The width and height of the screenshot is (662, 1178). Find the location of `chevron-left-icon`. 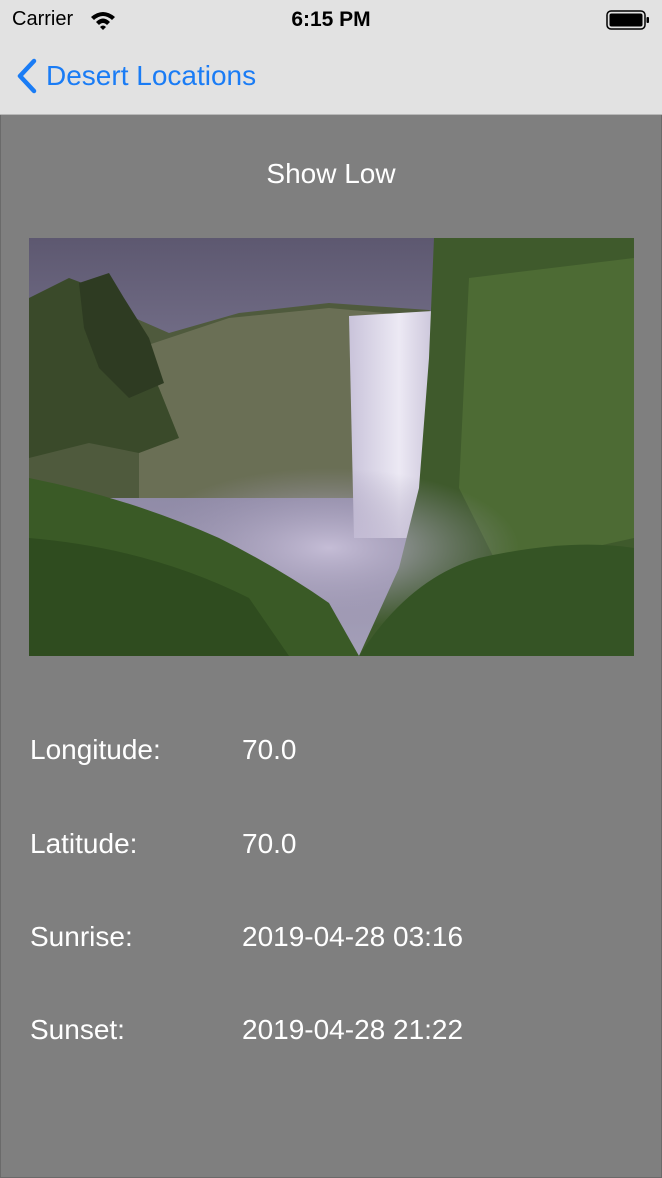

chevron-left-icon is located at coordinates (27, 76).